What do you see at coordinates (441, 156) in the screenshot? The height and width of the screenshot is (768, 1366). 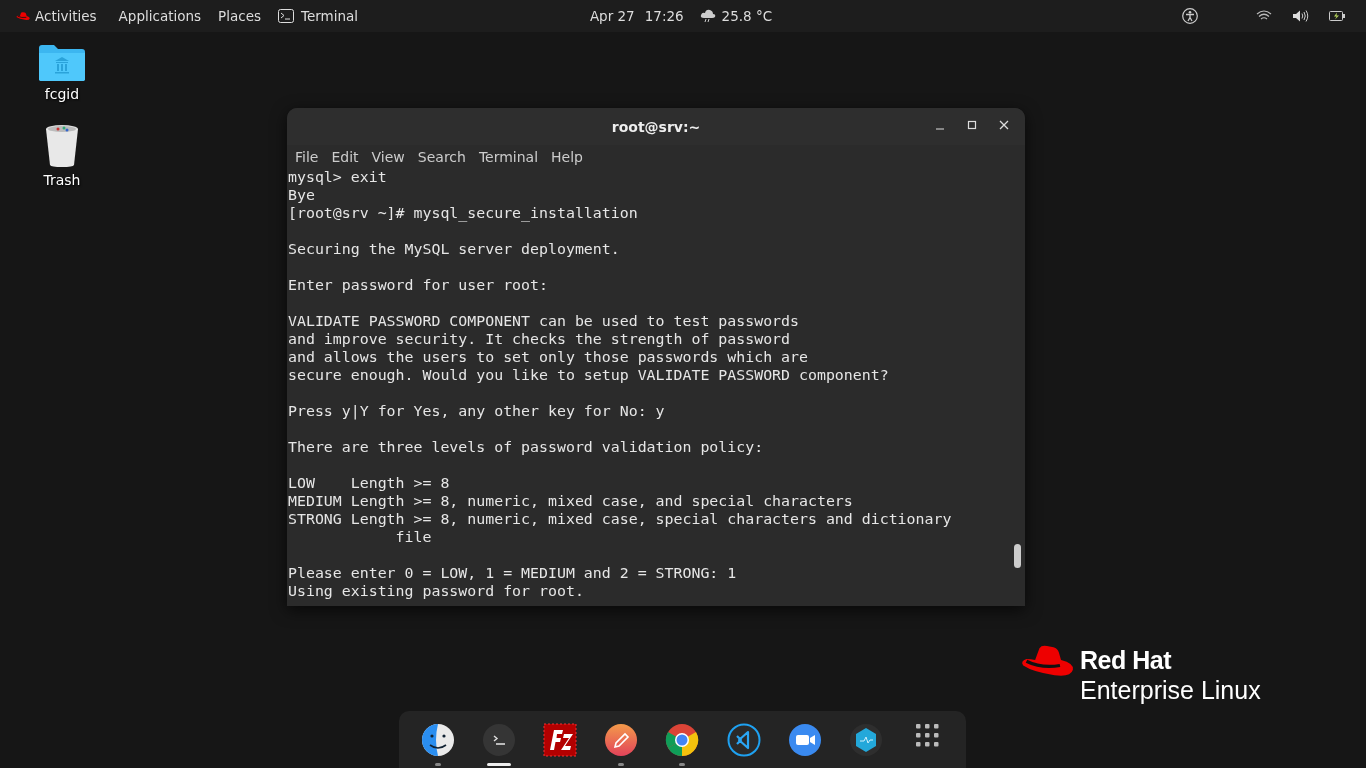 I see `terminal-menu-item: Search` at bounding box center [441, 156].